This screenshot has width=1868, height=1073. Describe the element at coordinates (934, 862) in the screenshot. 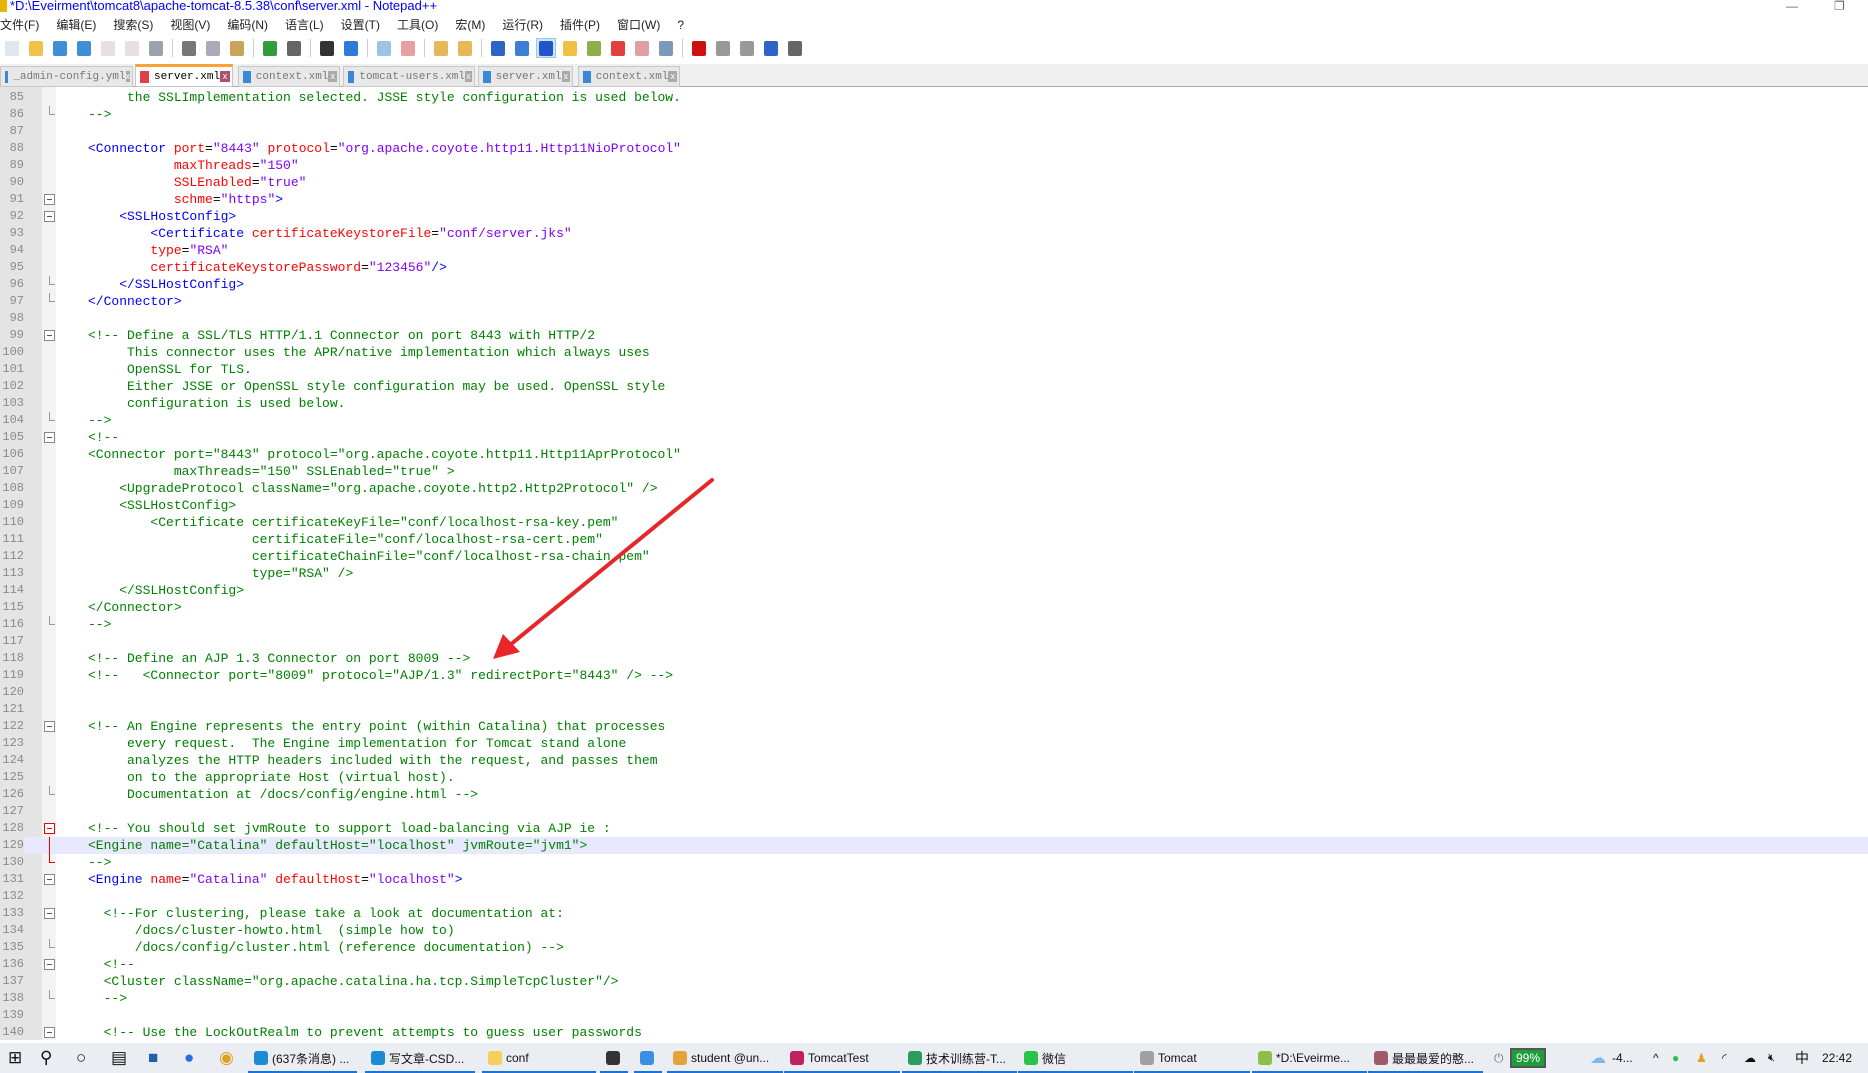

I see `code-line: 130 -->` at that location.